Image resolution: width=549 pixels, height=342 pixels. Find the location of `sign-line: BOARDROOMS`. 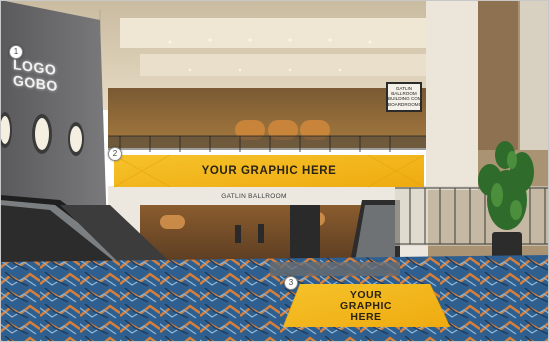

sign-line: BOARDROOMS is located at coordinates (404, 104).